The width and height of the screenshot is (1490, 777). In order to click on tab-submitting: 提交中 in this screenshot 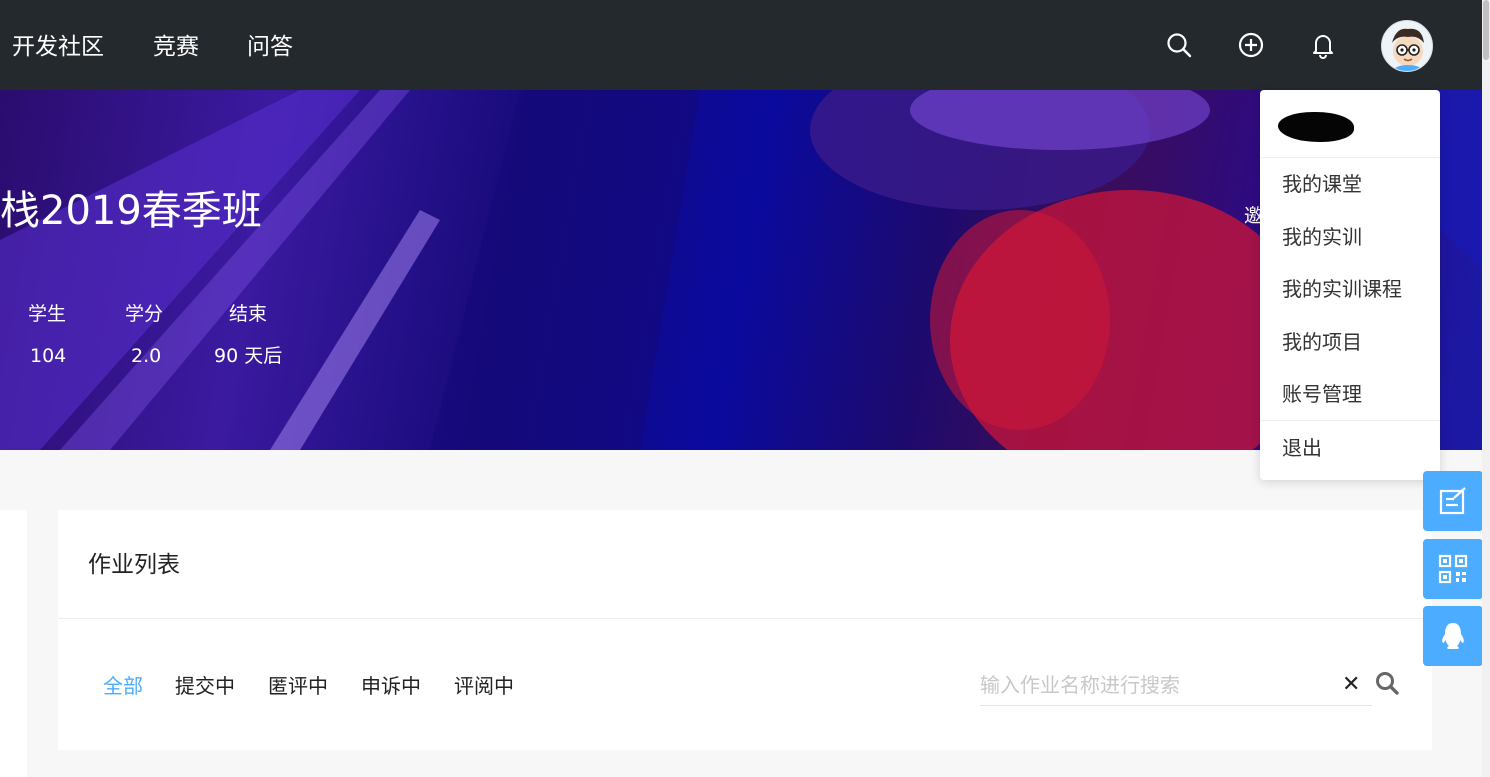, I will do `click(205, 686)`.